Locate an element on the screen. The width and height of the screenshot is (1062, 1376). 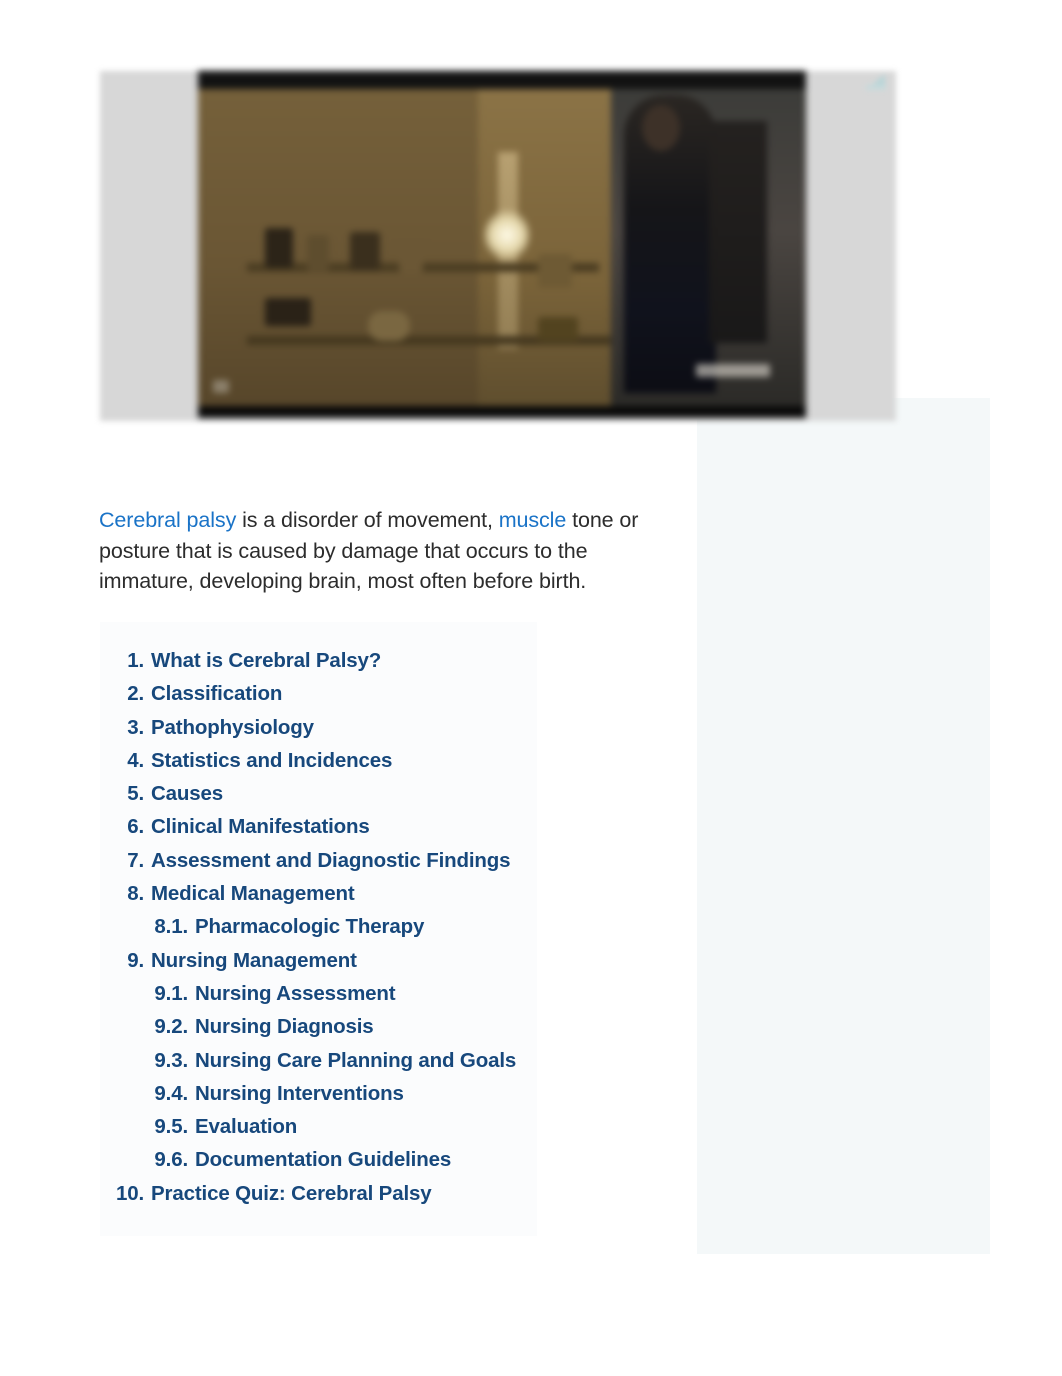
toc-item-link: What is Cerebral Palsy? is located at coordinates (266, 660).